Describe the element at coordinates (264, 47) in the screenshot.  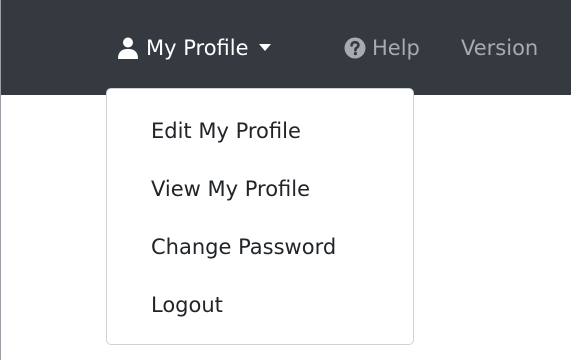
I see `caret-down-icon` at that location.